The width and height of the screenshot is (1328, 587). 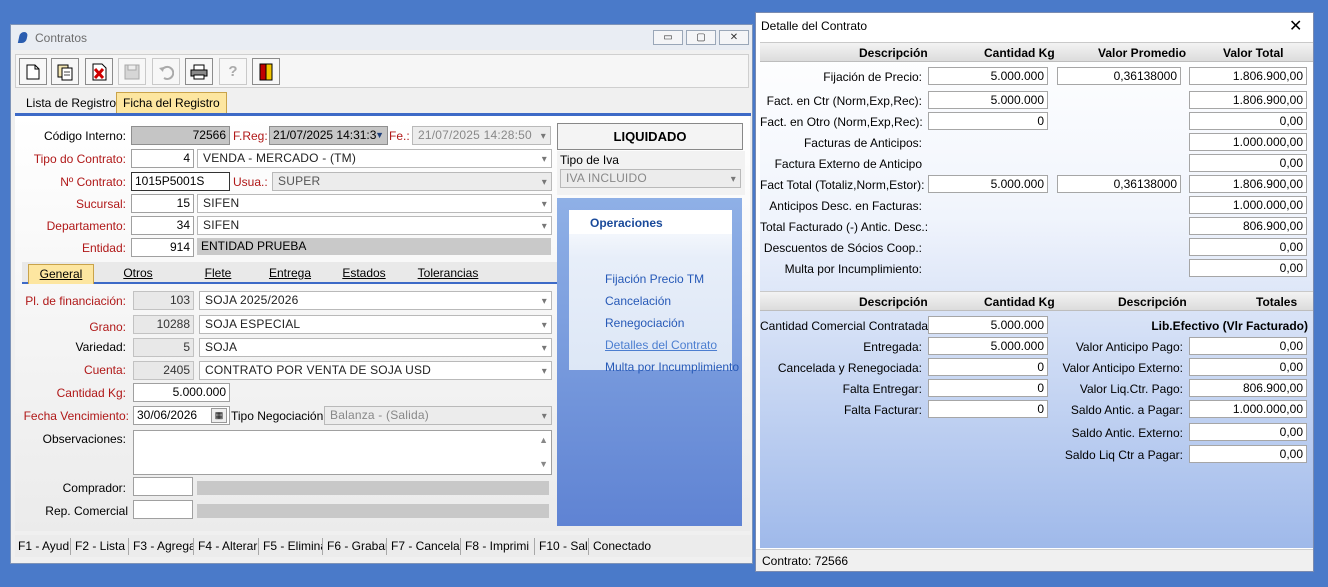 What do you see at coordinates (412, 181) in the screenshot?
I see `usua-select: SUPER ▾` at bounding box center [412, 181].